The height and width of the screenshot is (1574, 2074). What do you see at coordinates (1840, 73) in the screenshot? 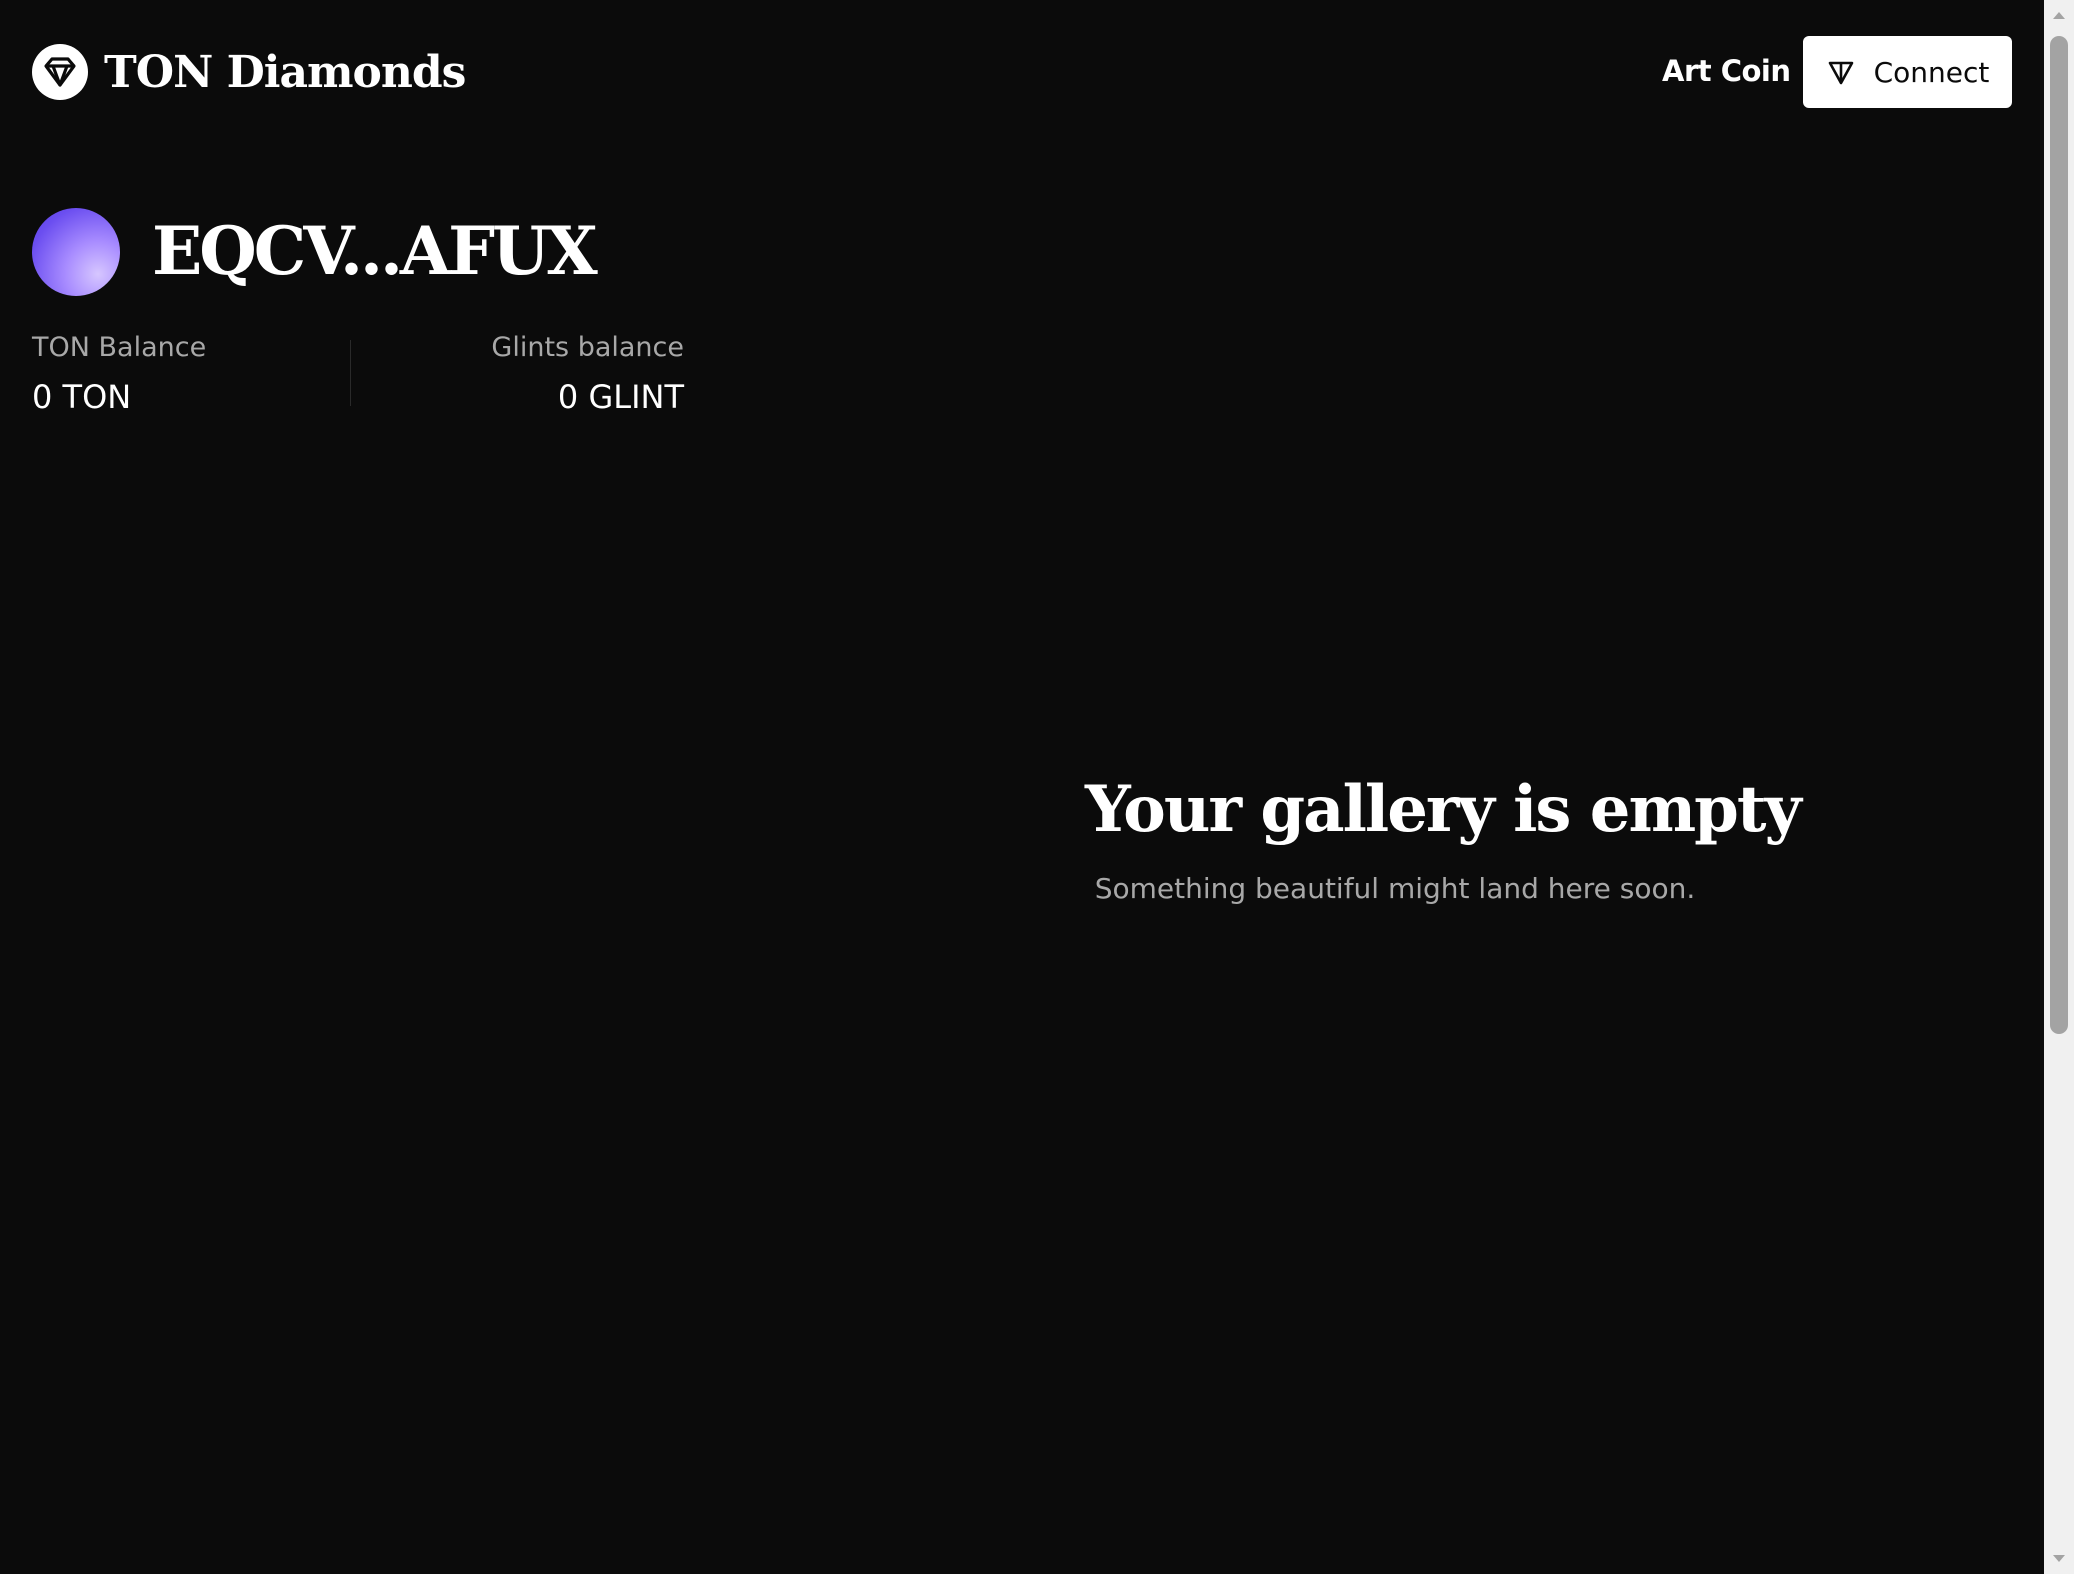
I see `ton-icon` at bounding box center [1840, 73].